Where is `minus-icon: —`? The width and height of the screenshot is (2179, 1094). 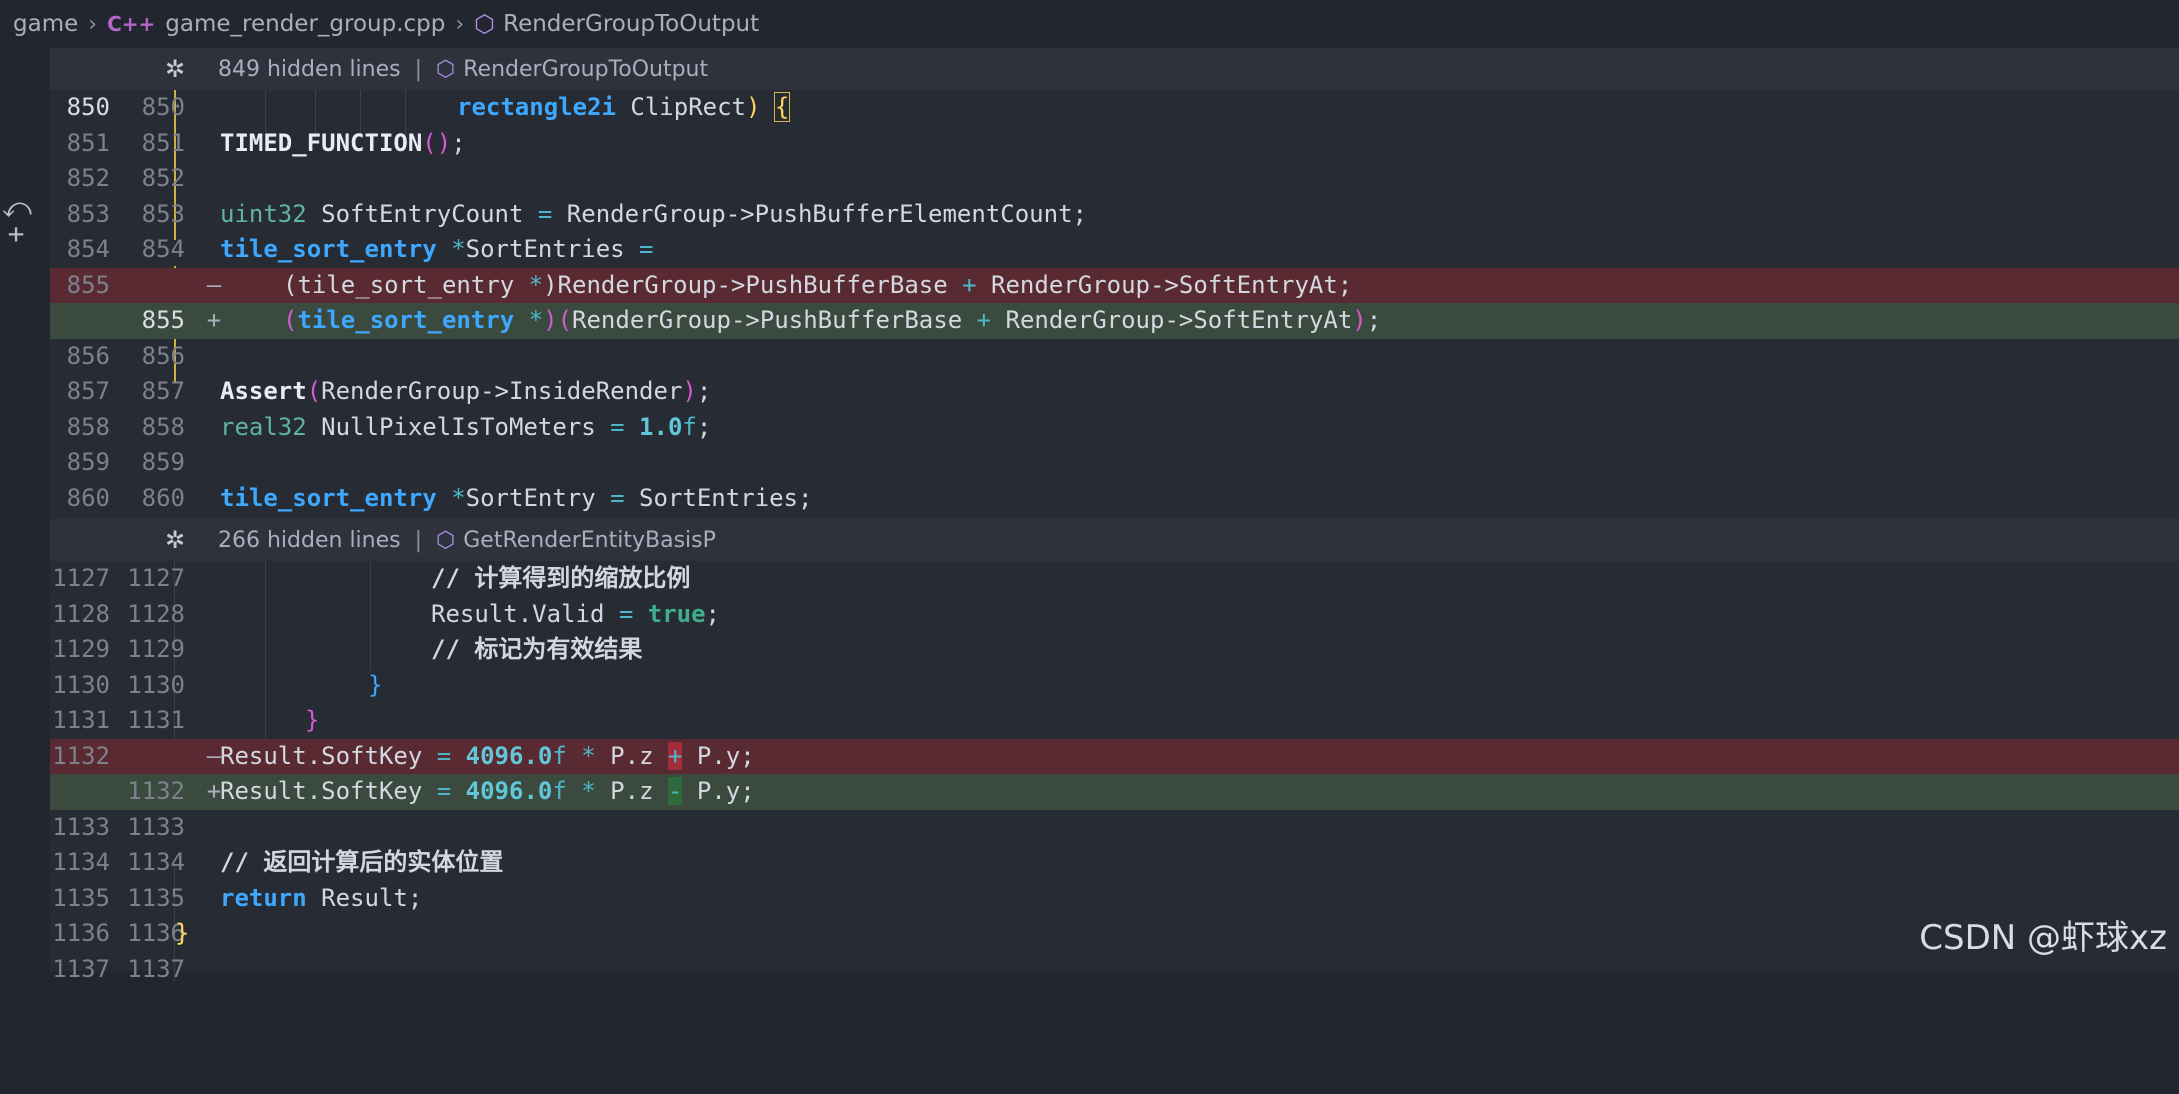 minus-icon: — is located at coordinates (214, 284).